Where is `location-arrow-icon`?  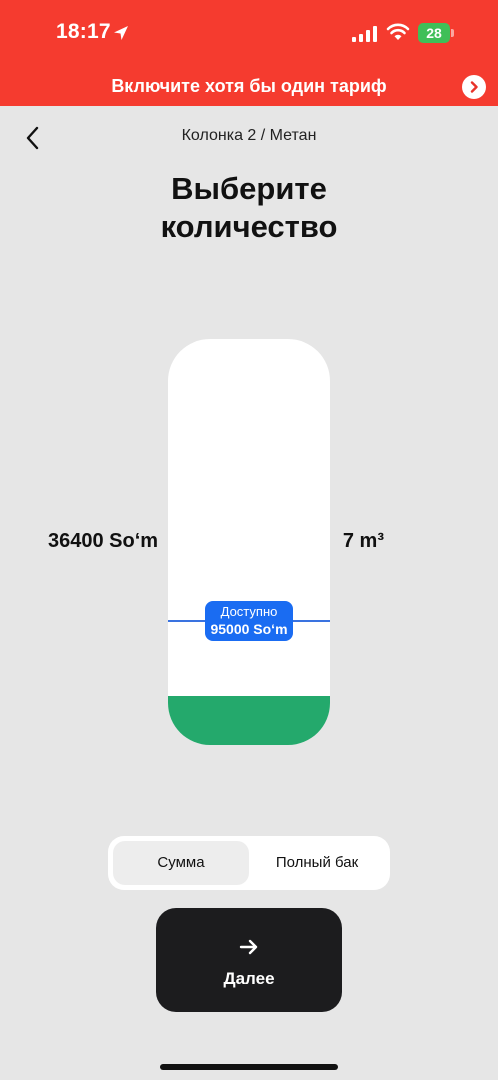
location-arrow-icon is located at coordinates (121, 33).